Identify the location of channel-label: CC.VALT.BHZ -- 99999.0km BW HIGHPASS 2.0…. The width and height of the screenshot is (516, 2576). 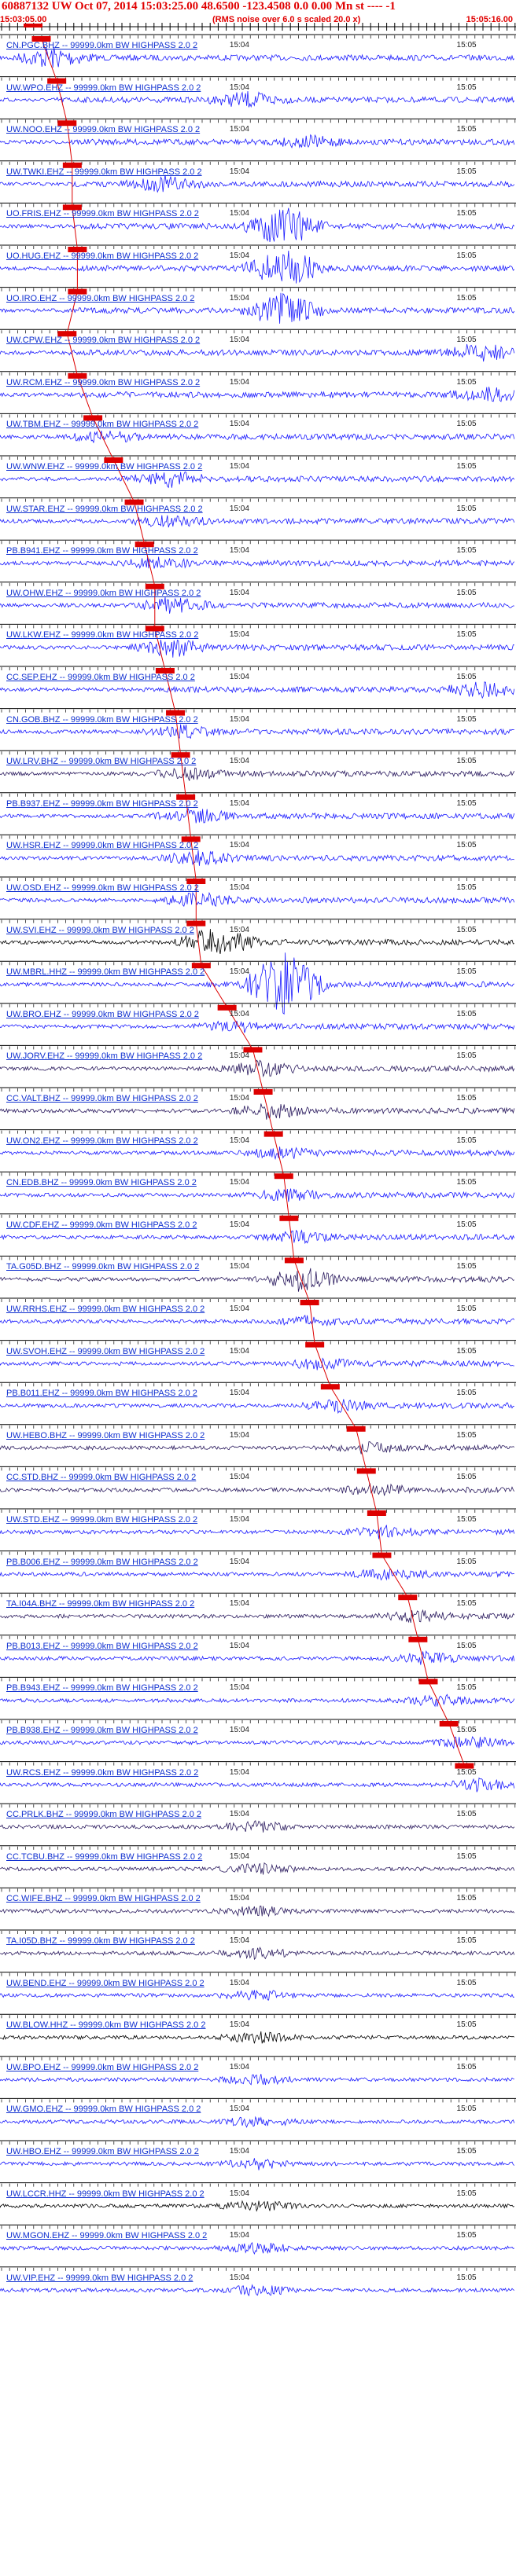
(102, 1098).